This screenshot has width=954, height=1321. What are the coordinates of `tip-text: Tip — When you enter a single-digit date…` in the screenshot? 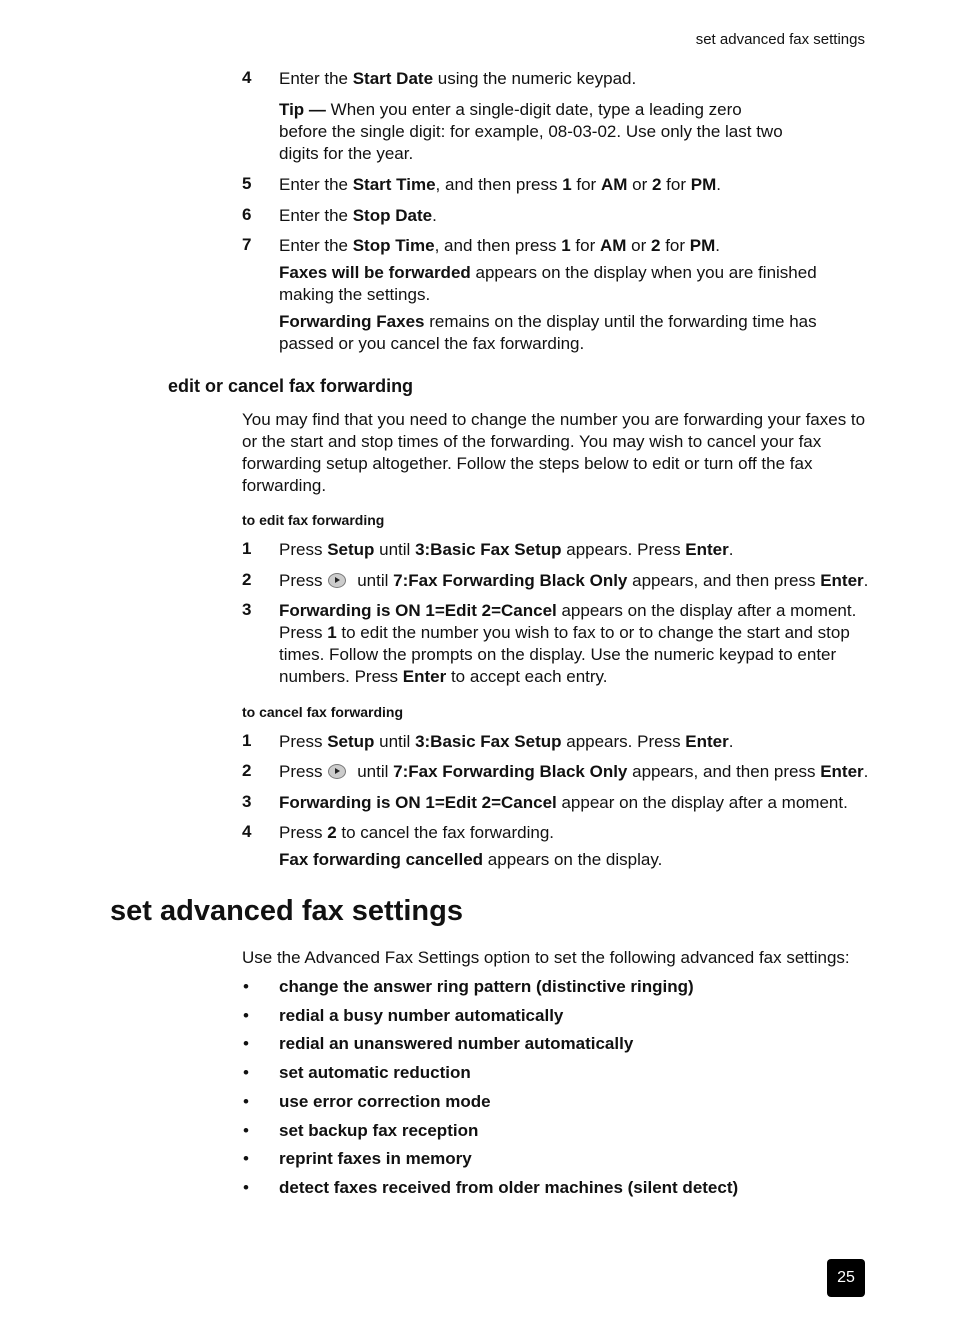 It's located at (534, 132).